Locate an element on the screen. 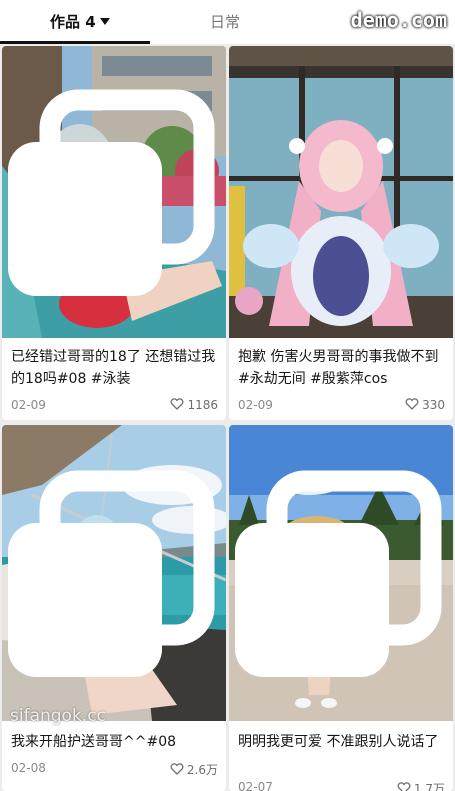  like-button: 1.7万 is located at coordinates (421, 785).